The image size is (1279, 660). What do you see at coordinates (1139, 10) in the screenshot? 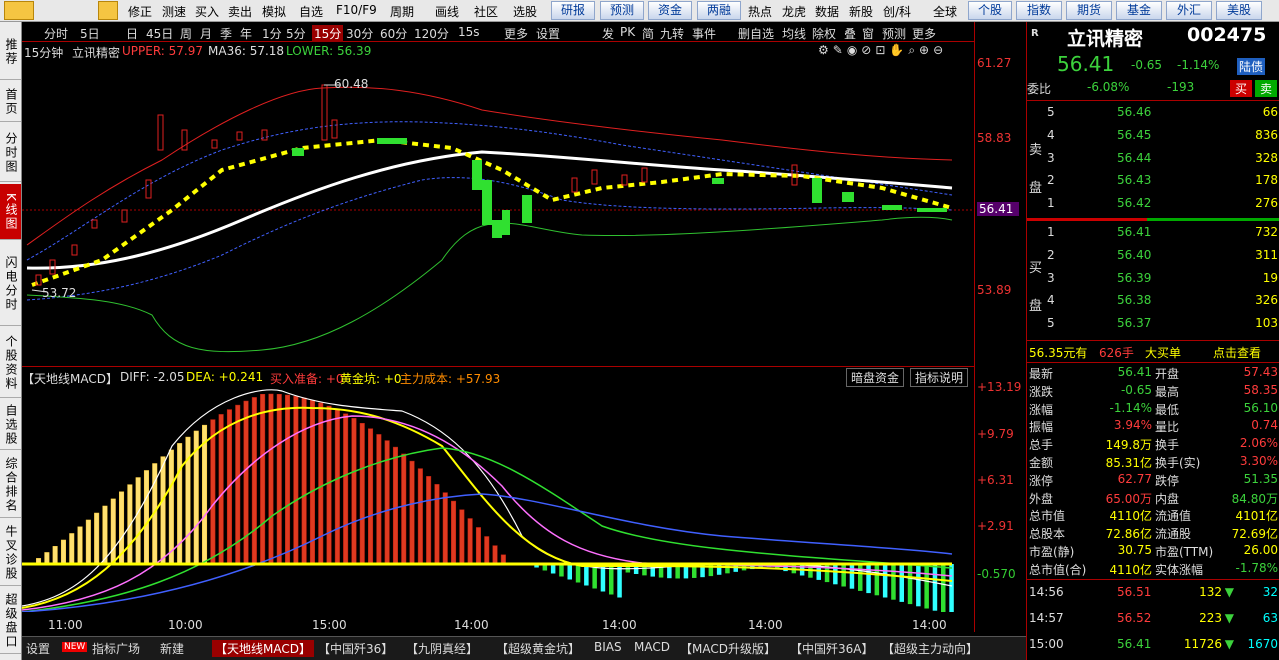
I see `toolbar-button: 基金` at bounding box center [1139, 10].